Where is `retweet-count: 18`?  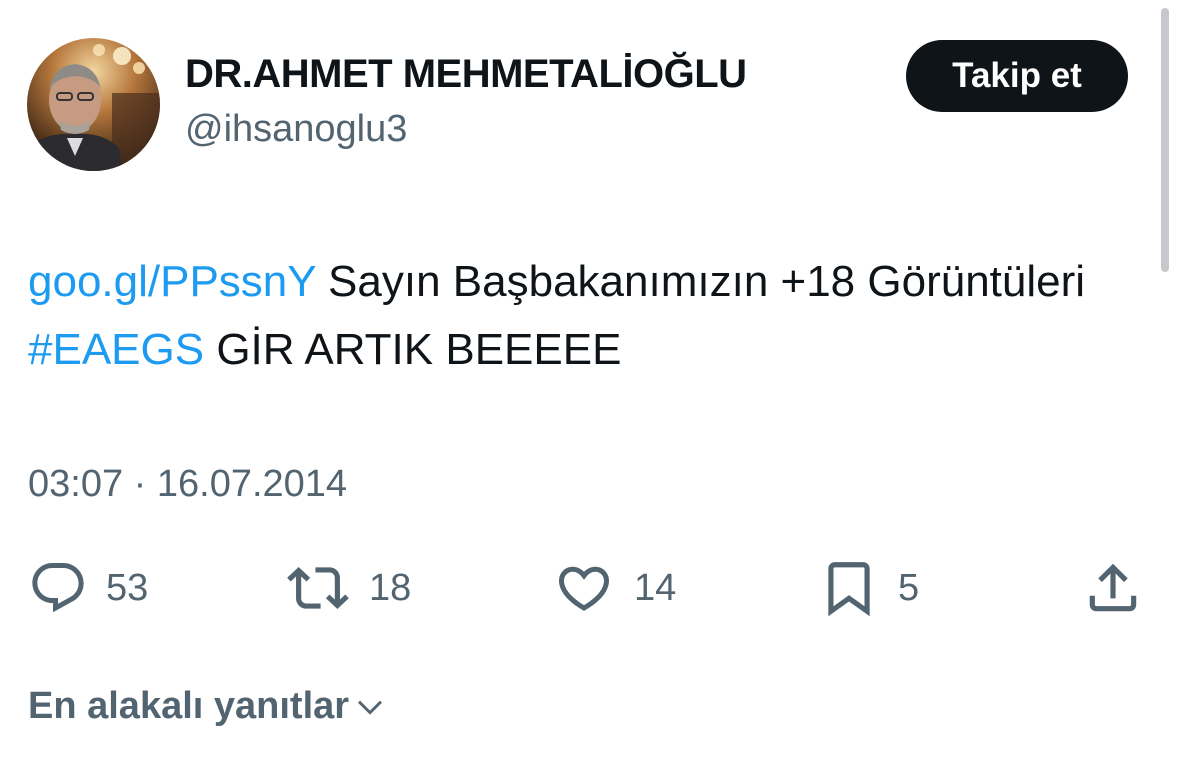 retweet-count: 18 is located at coordinates (390, 587).